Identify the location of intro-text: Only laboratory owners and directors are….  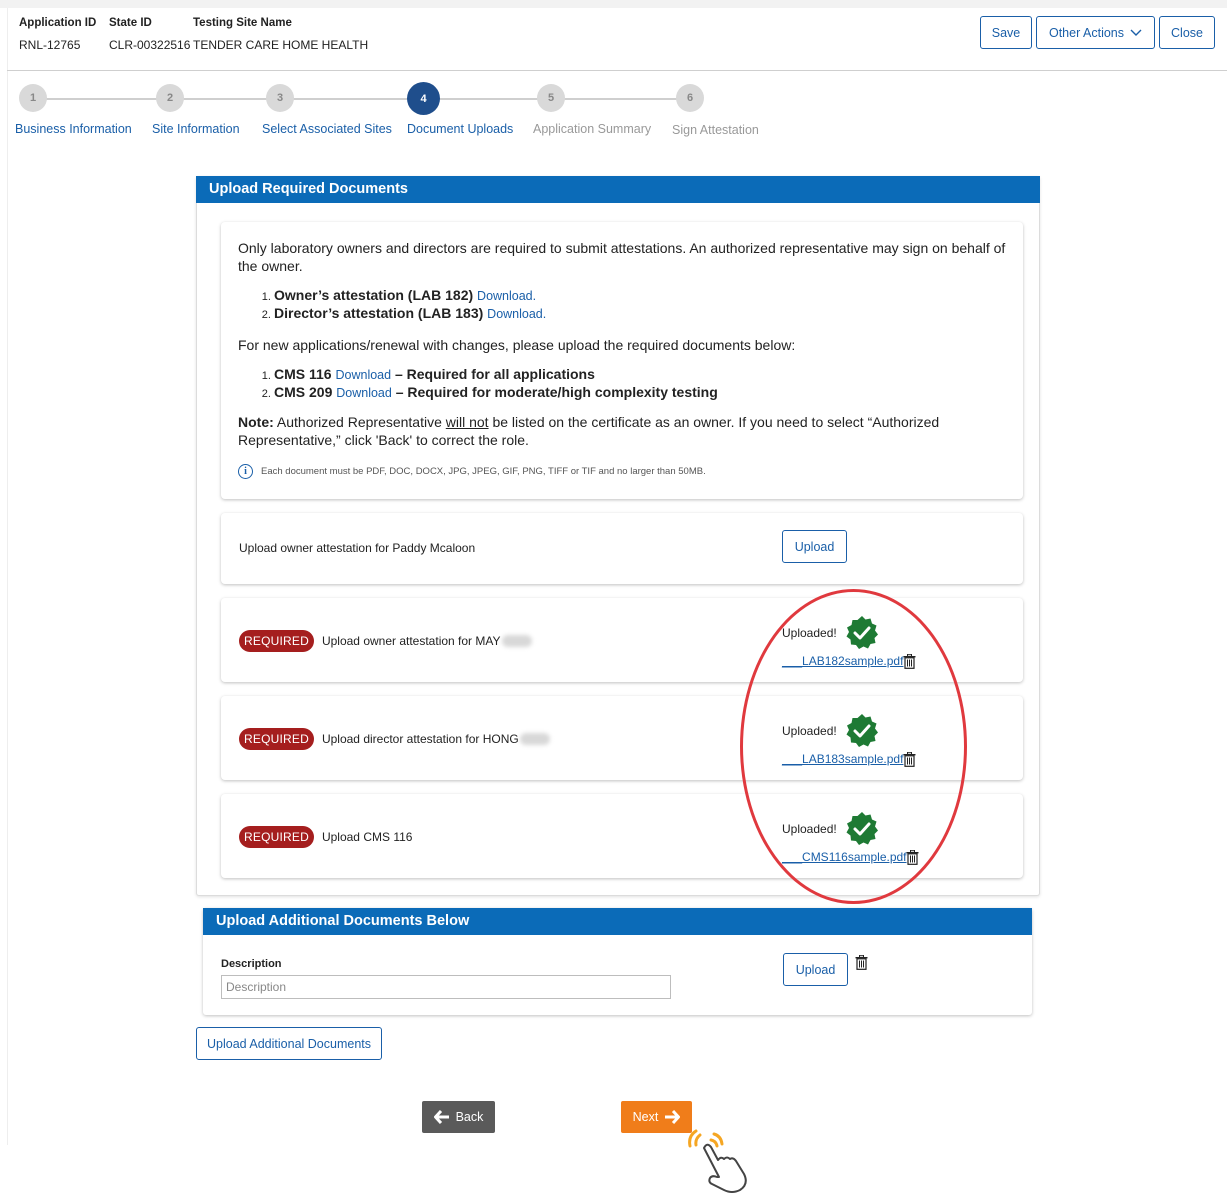
(622, 257).